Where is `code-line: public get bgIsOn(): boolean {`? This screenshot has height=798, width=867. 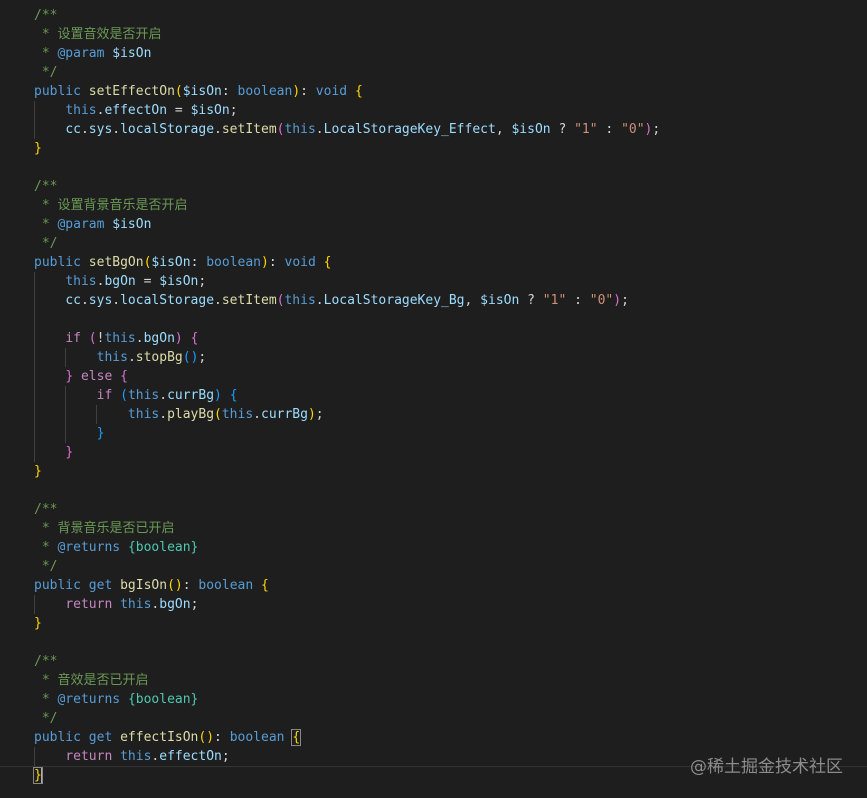 code-line: public get bgIsOn(): boolean { is located at coordinates (347, 585).